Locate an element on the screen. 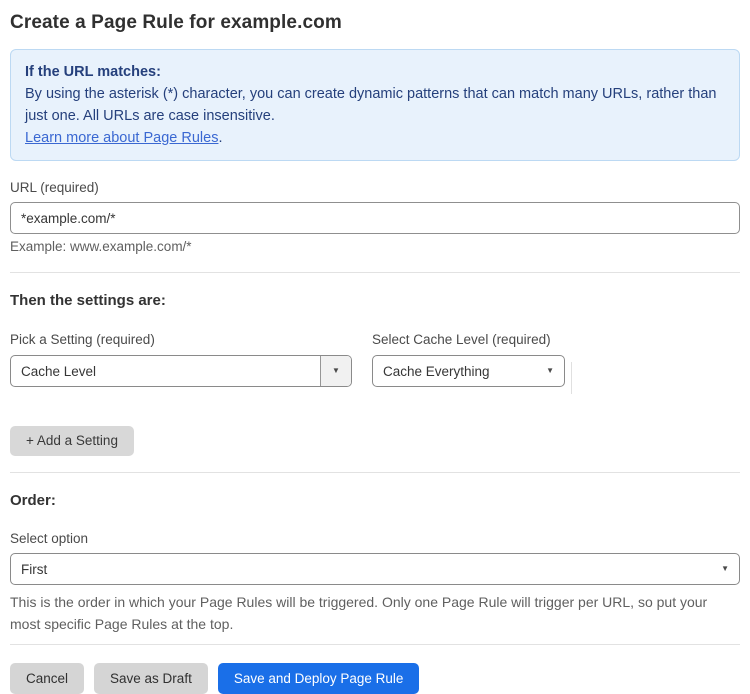 The width and height of the screenshot is (750, 694). order-dropdown: First ▼ is located at coordinates (375, 569).